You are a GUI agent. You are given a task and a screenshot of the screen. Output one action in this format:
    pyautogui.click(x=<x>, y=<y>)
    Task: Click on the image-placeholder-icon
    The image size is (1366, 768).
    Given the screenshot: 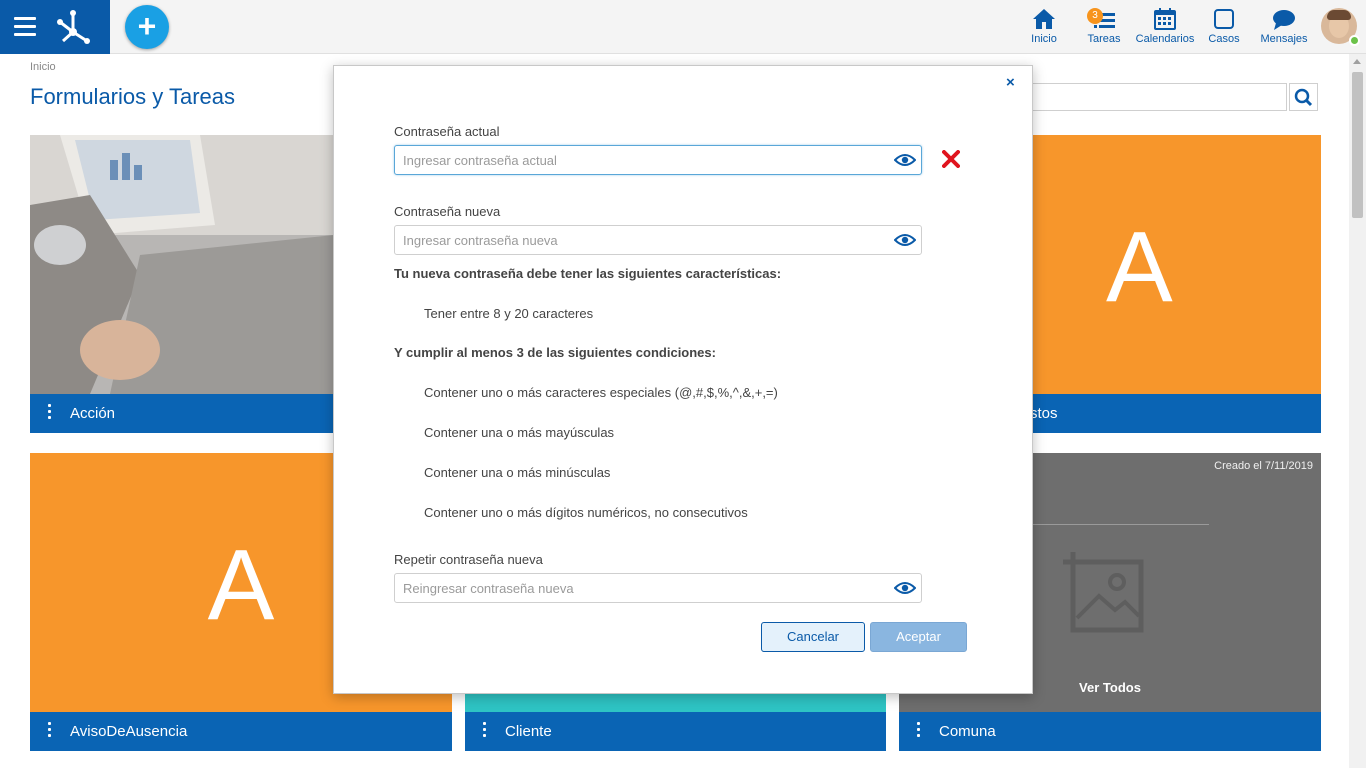 What is the action you would take?
    pyautogui.click(x=1103, y=592)
    